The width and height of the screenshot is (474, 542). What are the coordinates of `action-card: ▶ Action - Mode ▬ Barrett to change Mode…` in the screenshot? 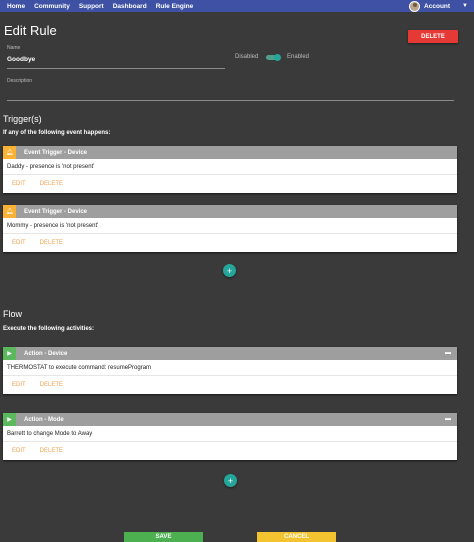 It's located at (230, 436).